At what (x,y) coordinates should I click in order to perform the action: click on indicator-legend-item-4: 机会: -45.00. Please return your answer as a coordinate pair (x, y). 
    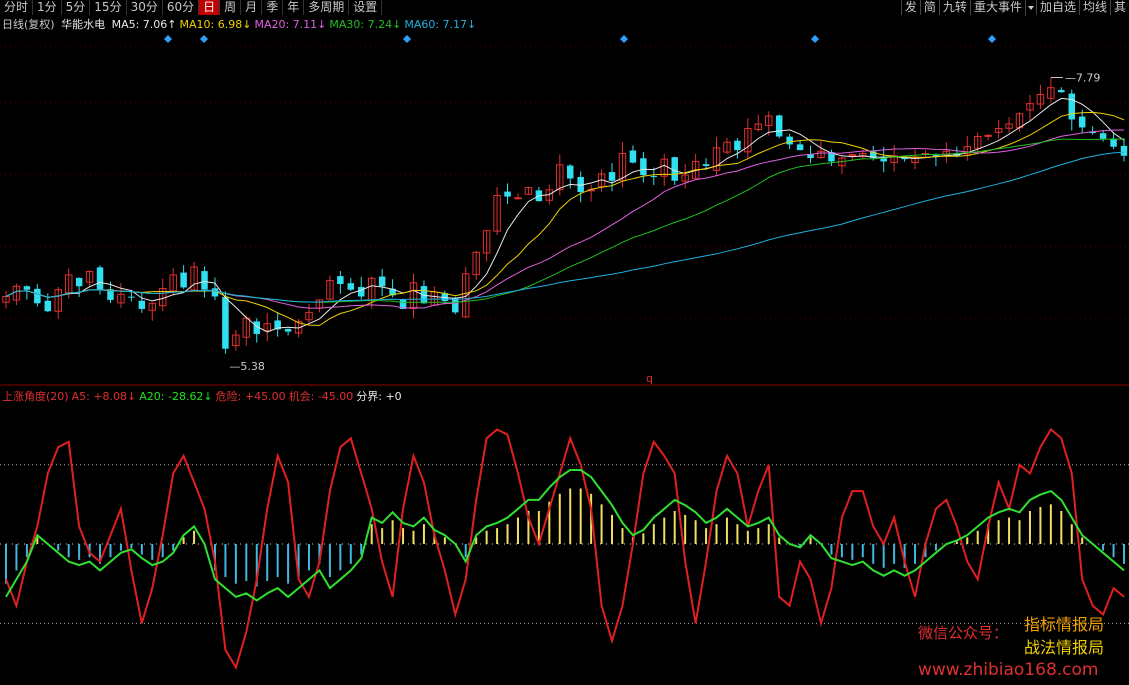
    Looking at the image, I should click on (321, 396).